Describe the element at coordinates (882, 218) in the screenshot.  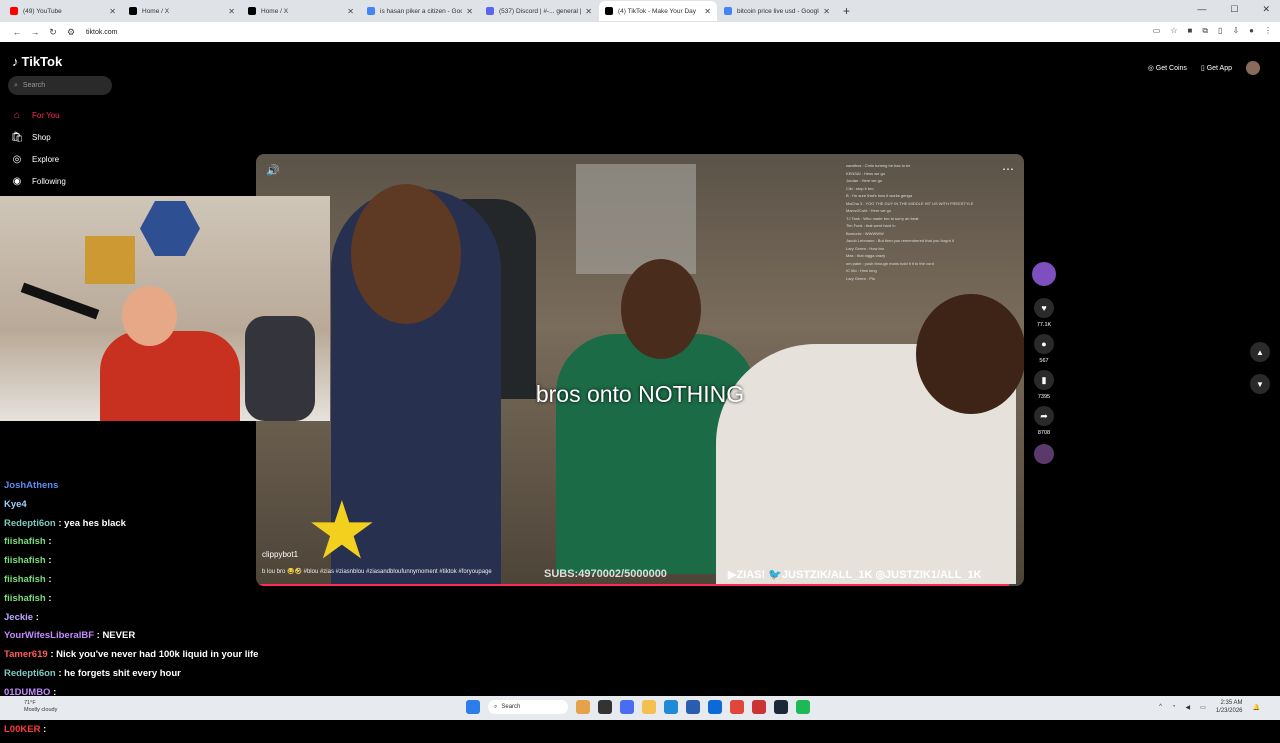
I see `overlay-chat-line: TJ Tank : Who made bro to sorry ah beat` at that location.